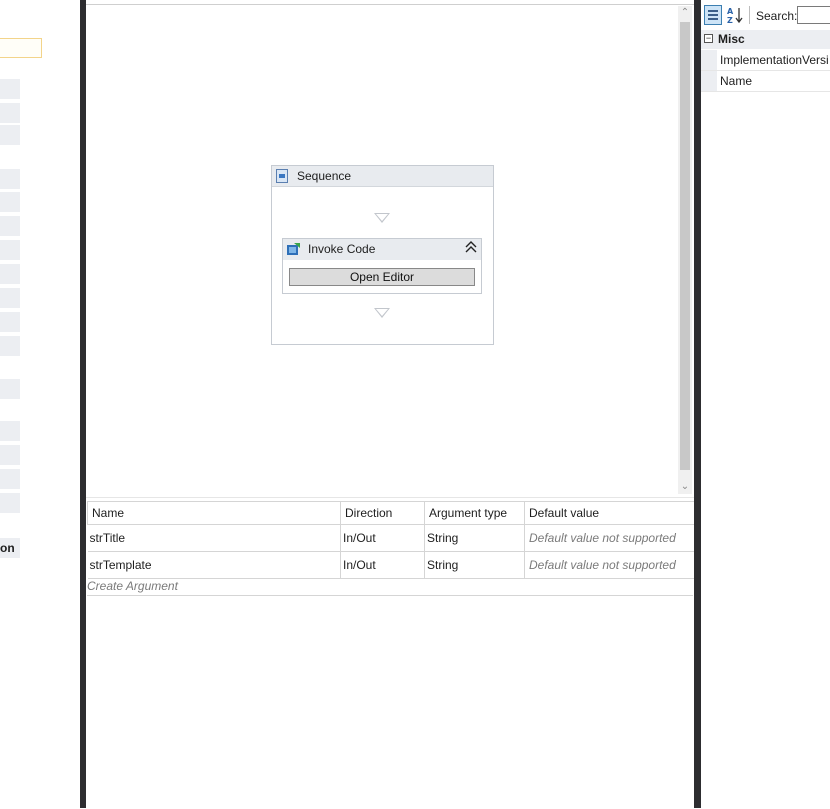  What do you see at coordinates (282, 176) in the screenshot?
I see `sequence-icon` at bounding box center [282, 176].